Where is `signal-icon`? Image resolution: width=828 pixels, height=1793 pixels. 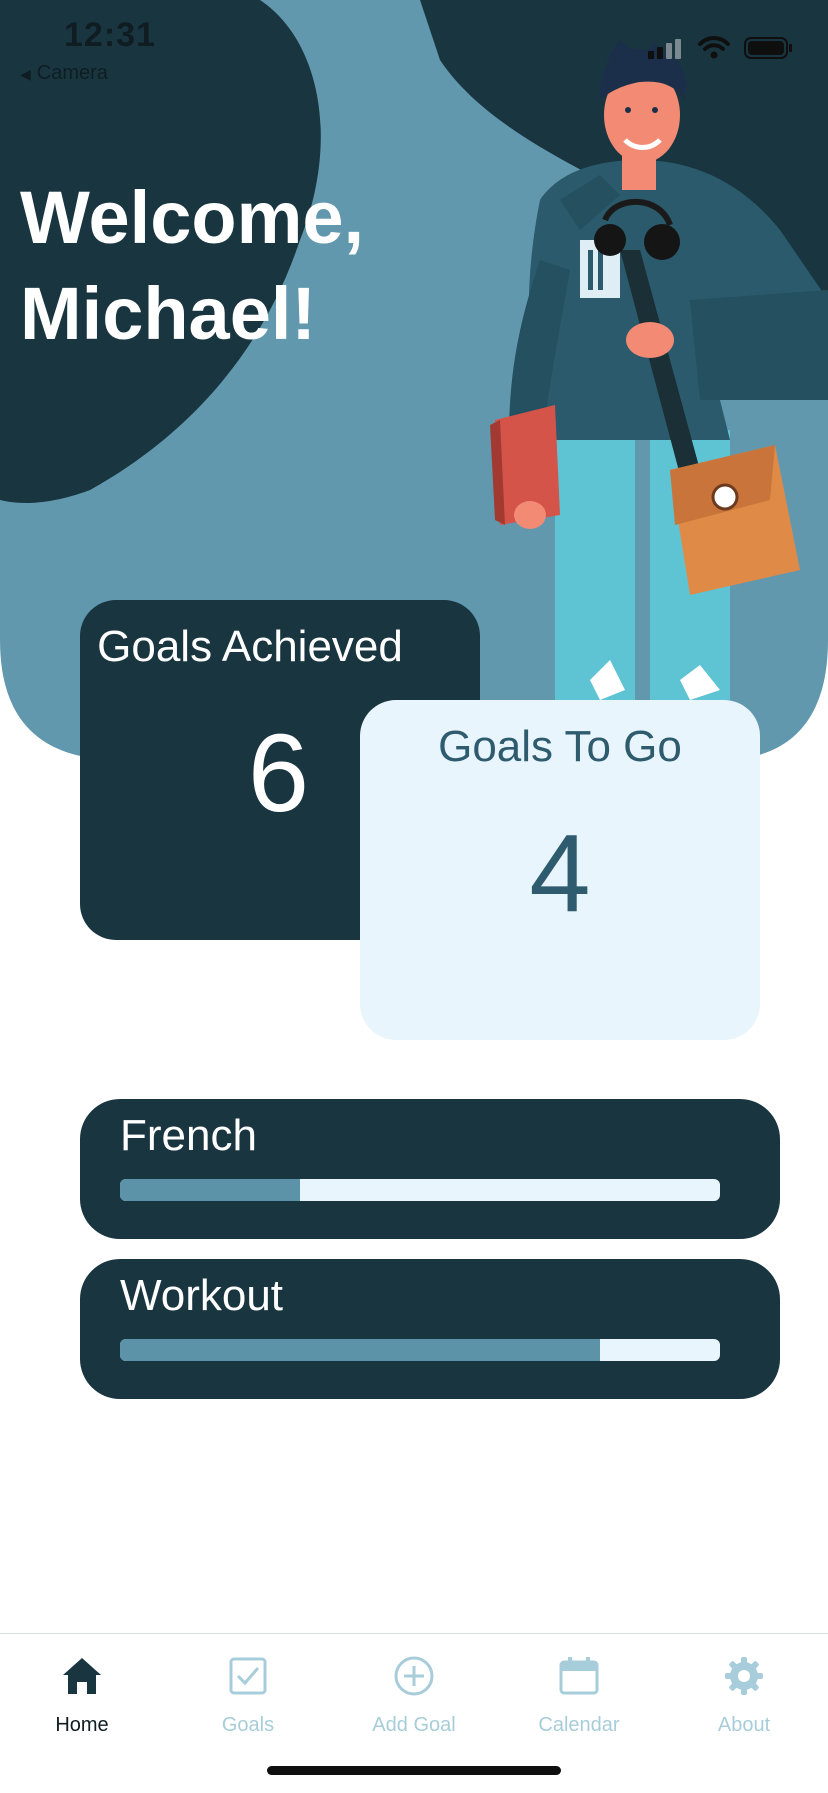
signal-icon is located at coordinates (664, 49).